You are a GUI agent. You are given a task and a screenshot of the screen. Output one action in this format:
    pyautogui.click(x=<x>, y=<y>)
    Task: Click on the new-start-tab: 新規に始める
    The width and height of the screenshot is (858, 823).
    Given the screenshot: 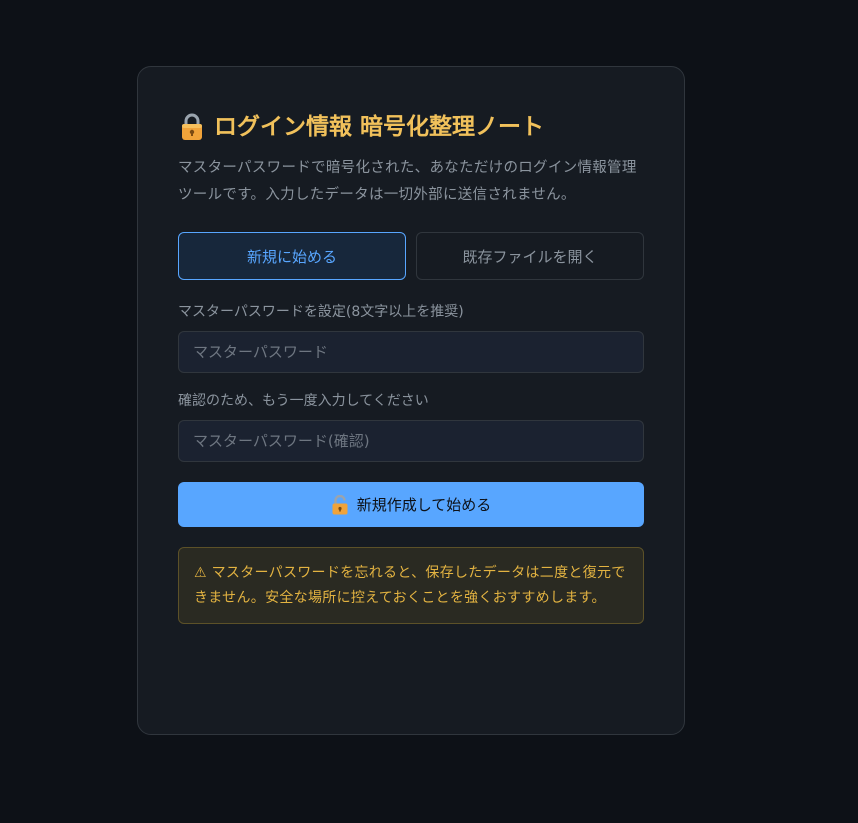 What is the action you would take?
    pyautogui.click(x=292, y=256)
    